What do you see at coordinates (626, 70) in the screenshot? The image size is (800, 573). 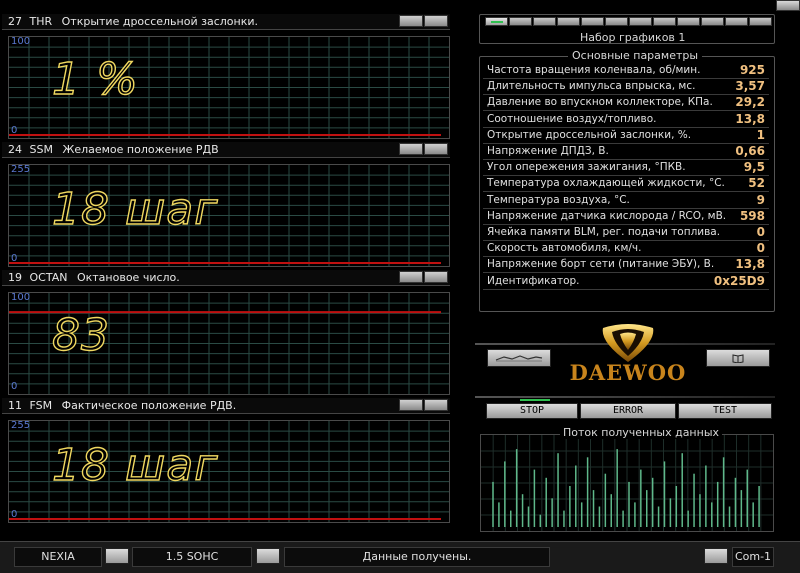 I see `param-row: Частота вращения коленвала, об/мин. 925` at bounding box center [626, 70].